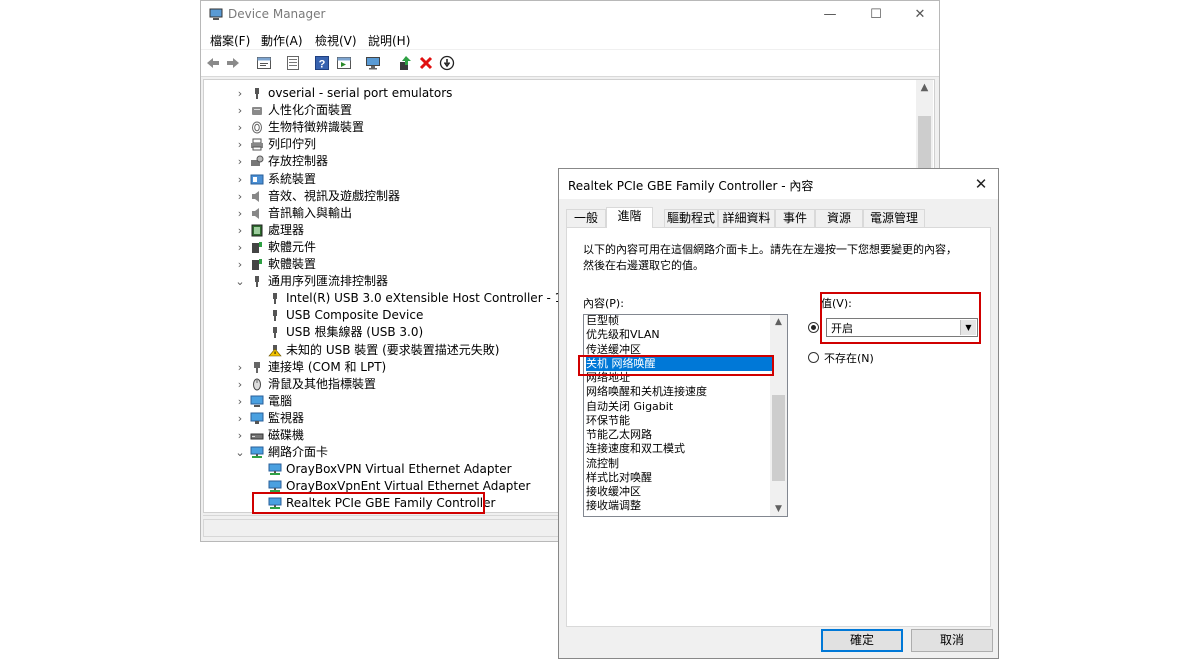  What do you see at coordinates (282, 40) in the screenshot?
I see `menu-action: 動作(A)` at bounding box center [282, 40].